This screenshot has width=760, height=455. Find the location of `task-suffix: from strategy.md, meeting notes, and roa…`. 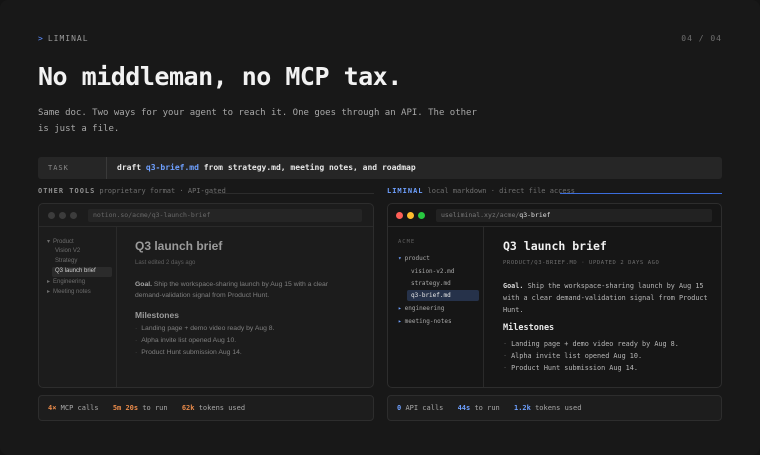

task-suffix: from strategy.md, meeting notes, and roa… is located at coordinates (309, 167).